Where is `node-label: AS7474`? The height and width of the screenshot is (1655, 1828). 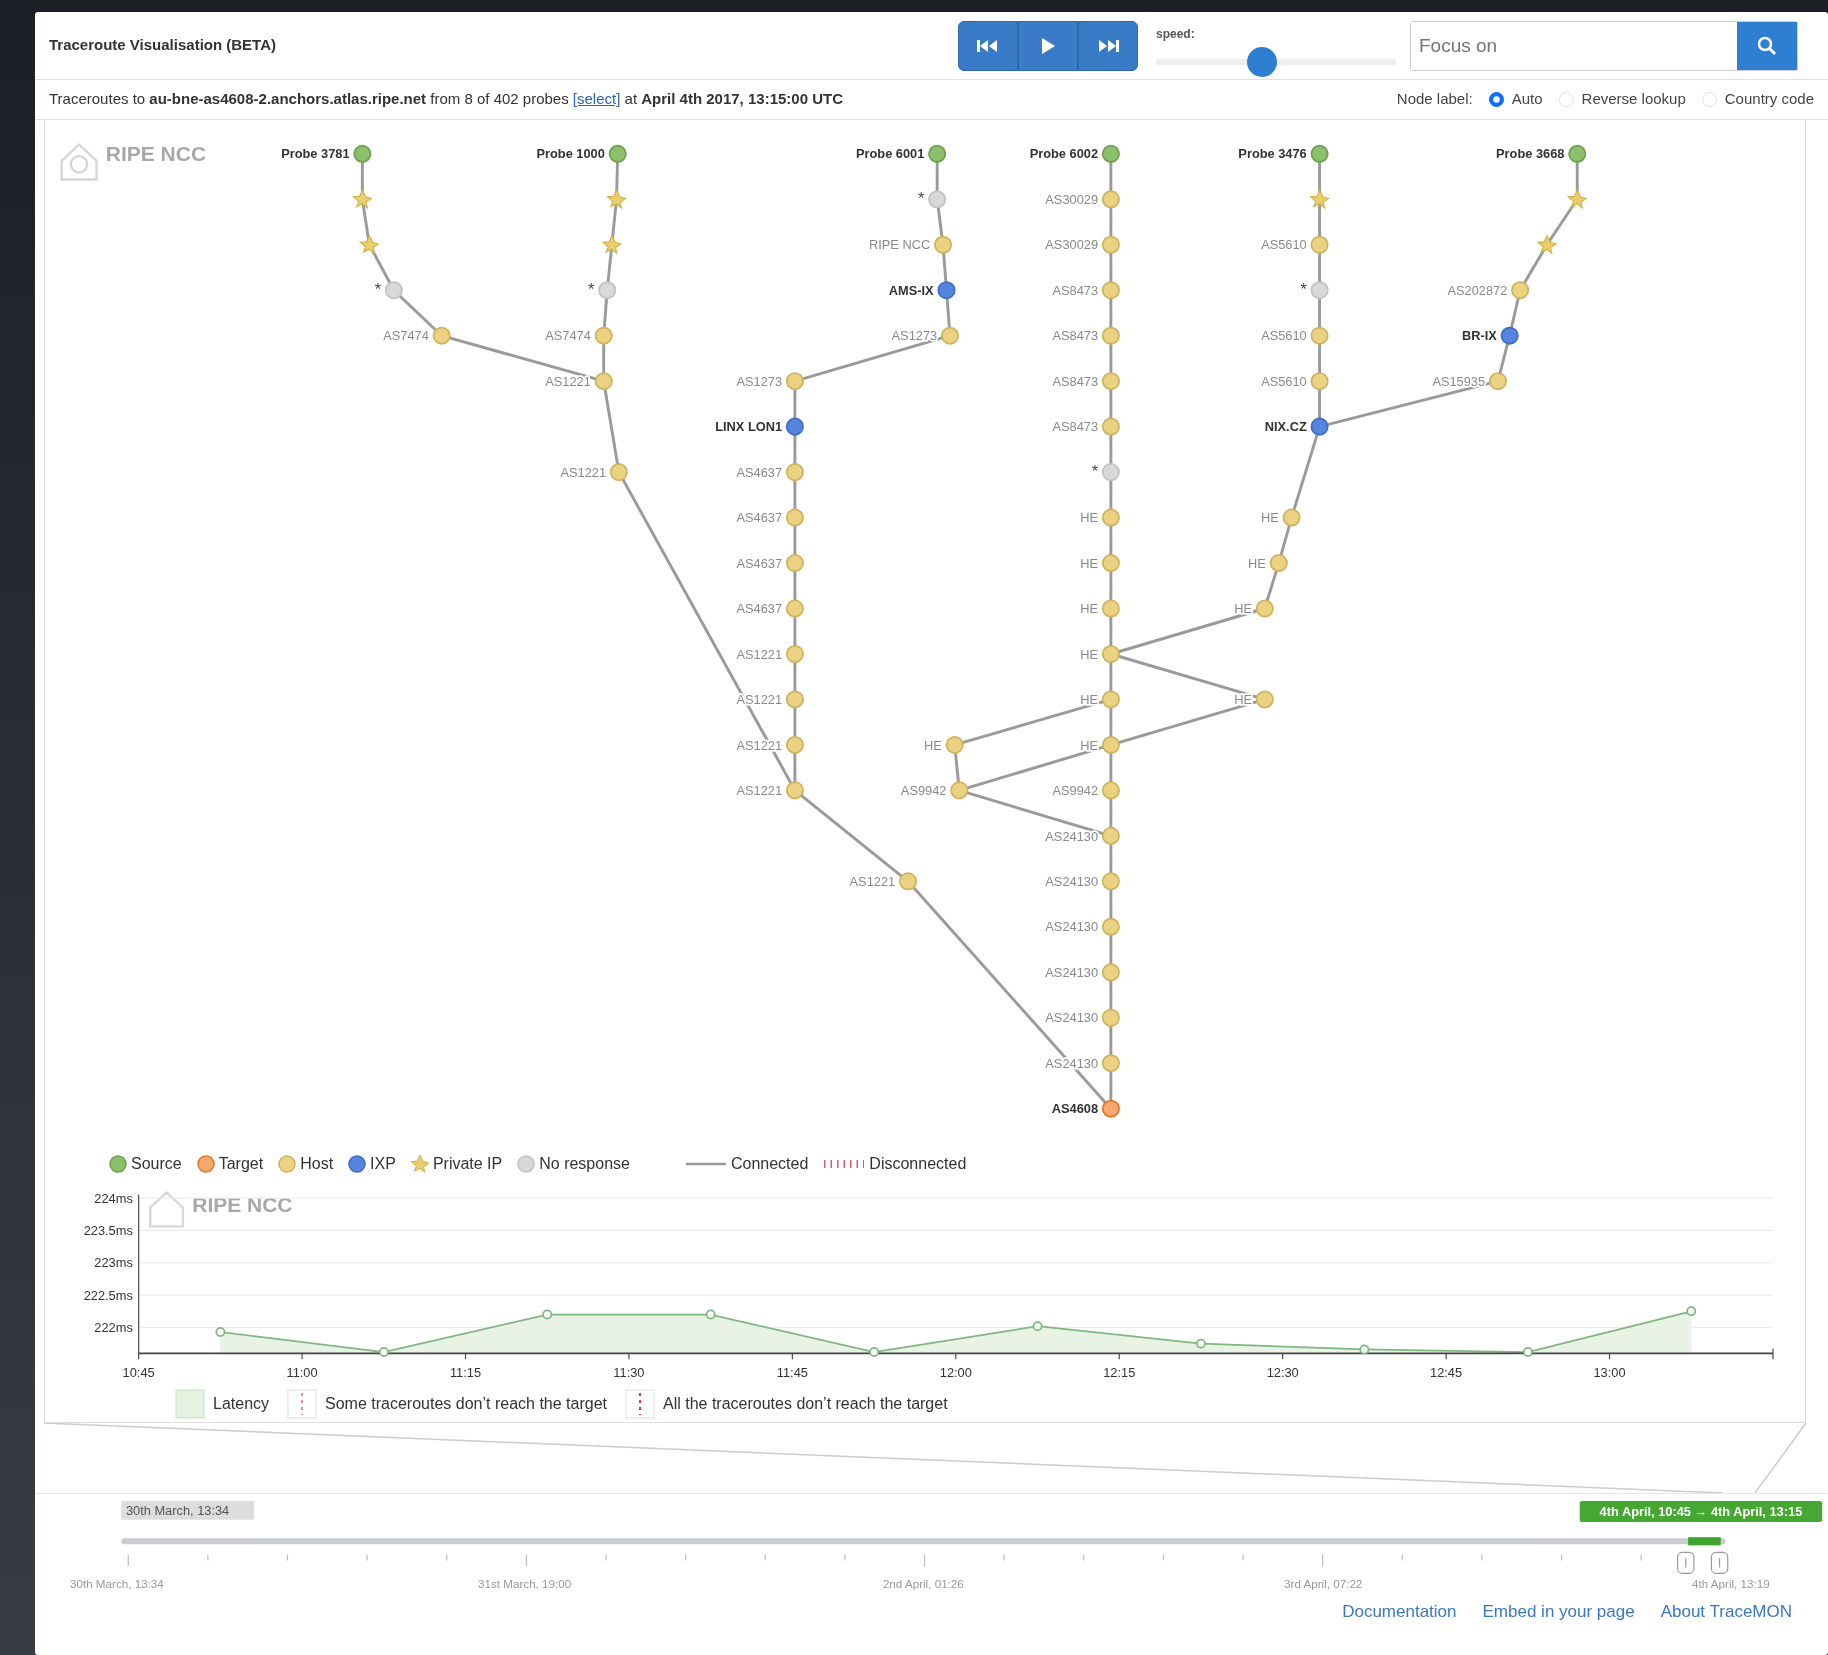
node-label: AS7474 is located at coordinates (406, 336).